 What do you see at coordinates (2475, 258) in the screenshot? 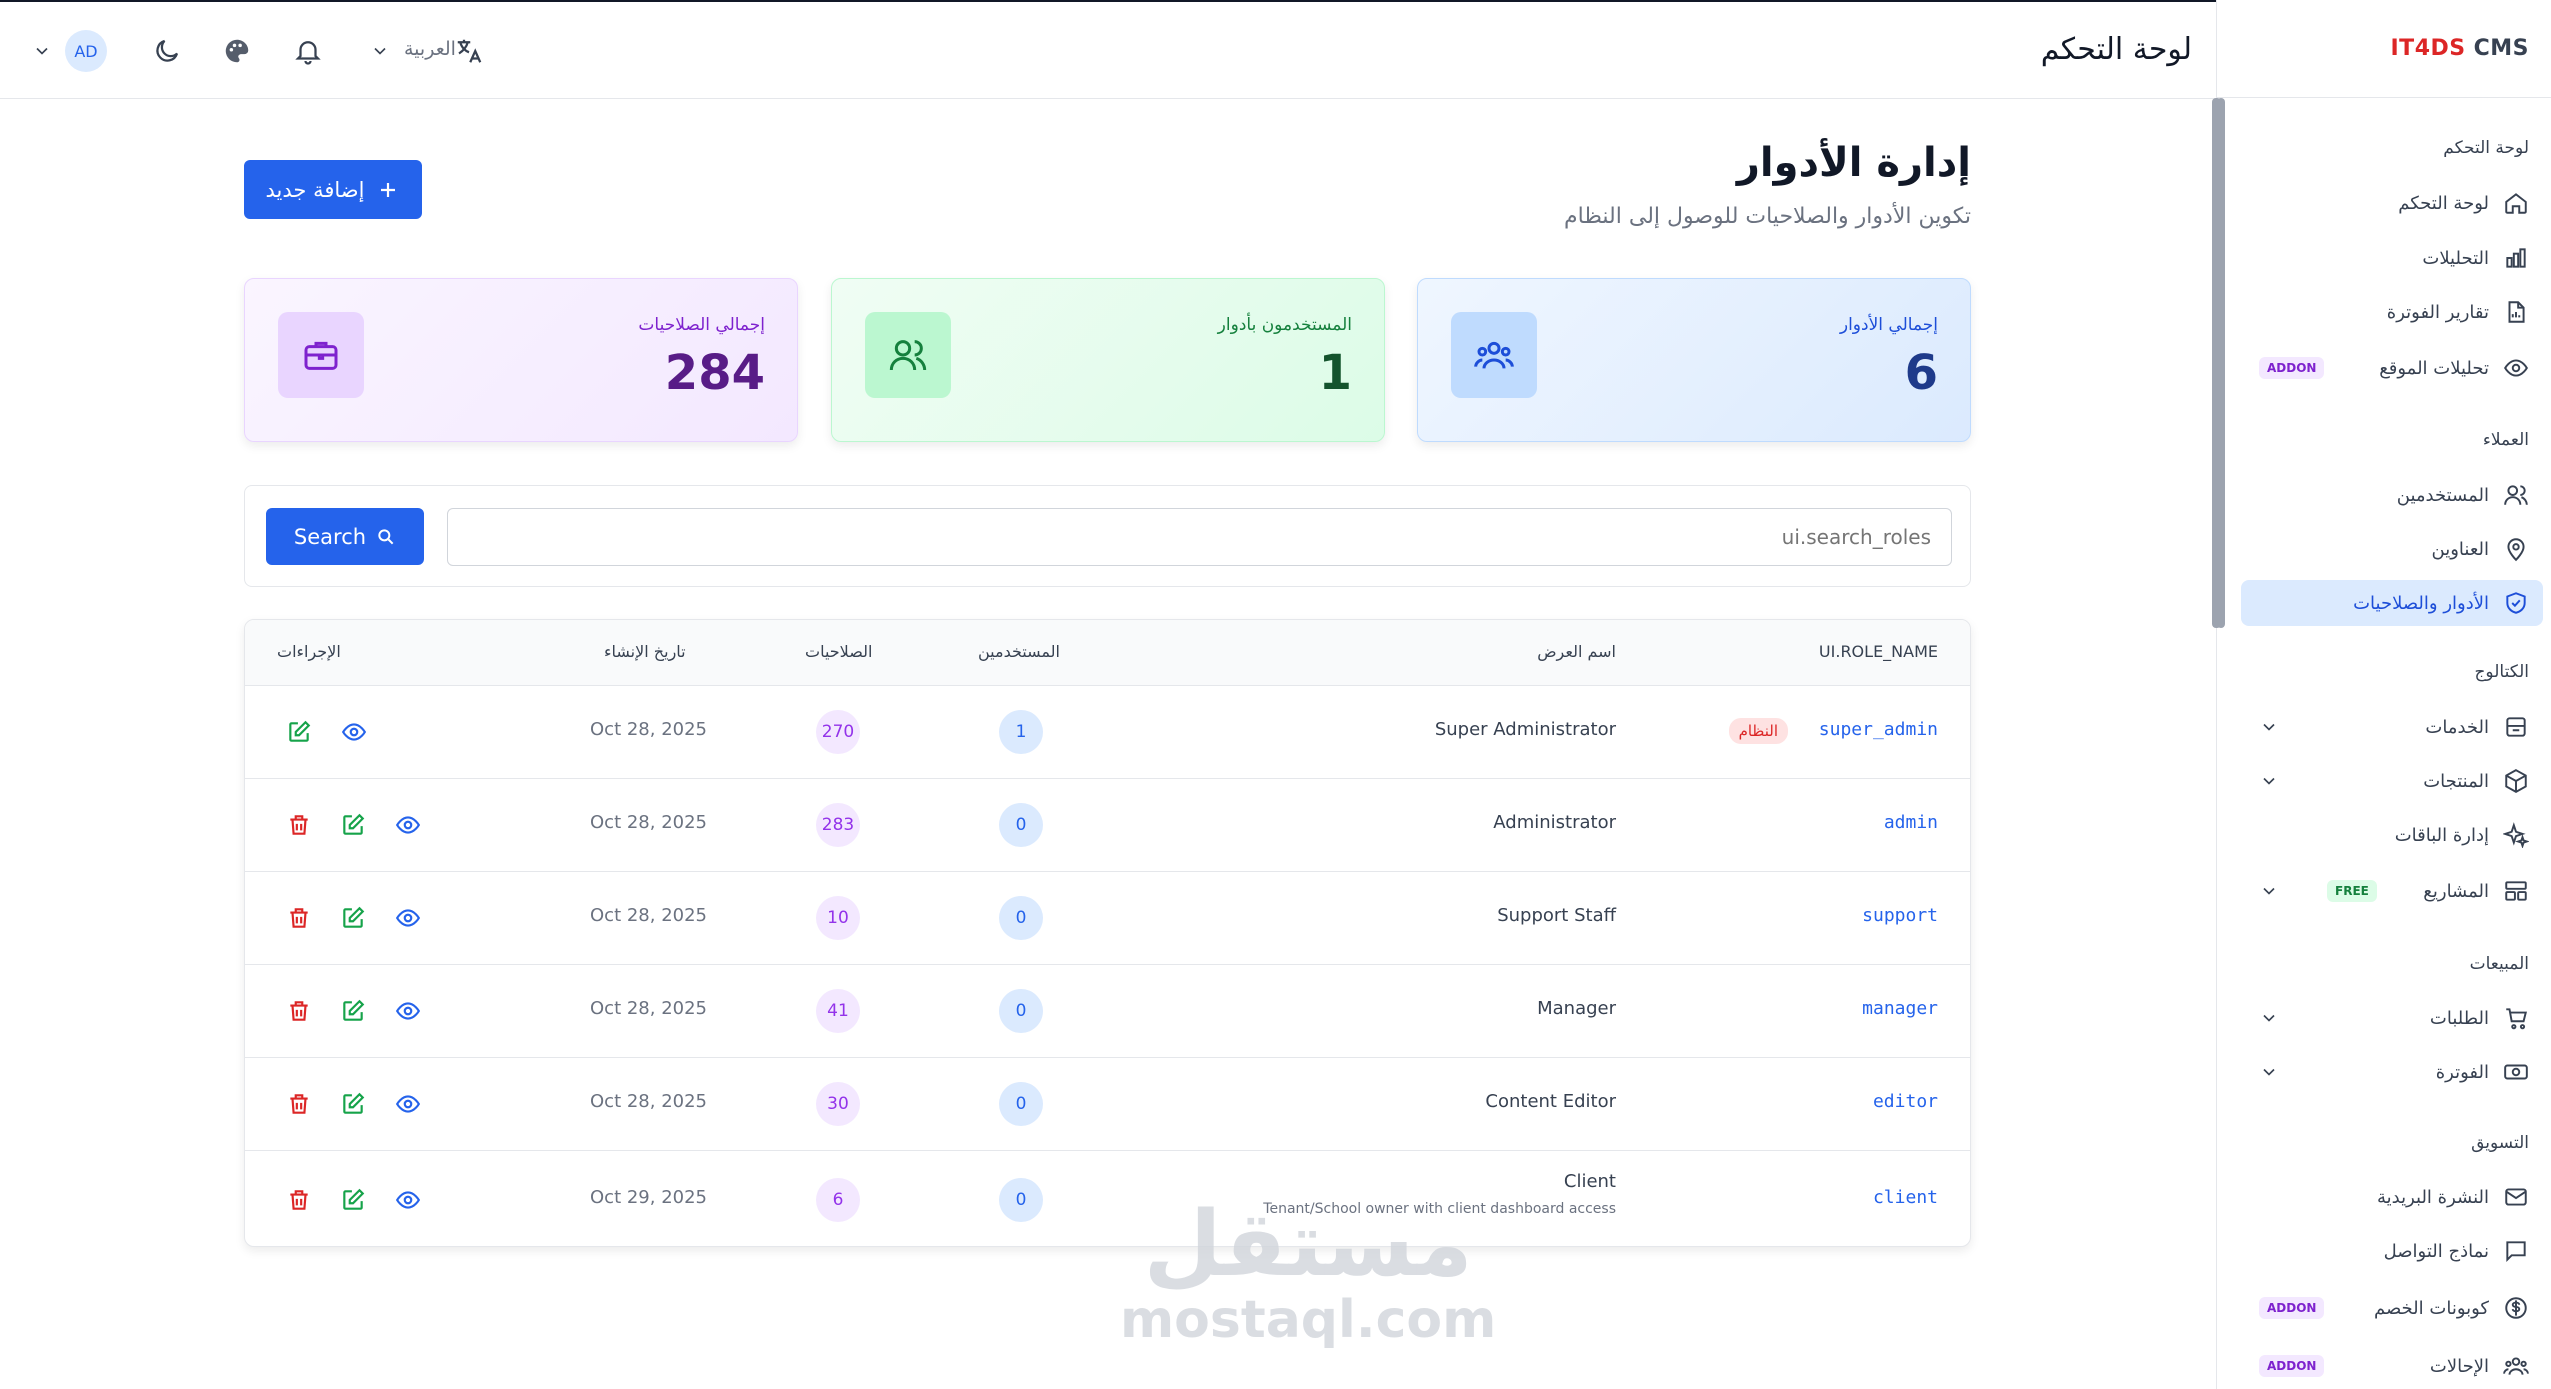
I see `sidebar-item-analytics: التحليلات` at bounding box center [2475, 258].